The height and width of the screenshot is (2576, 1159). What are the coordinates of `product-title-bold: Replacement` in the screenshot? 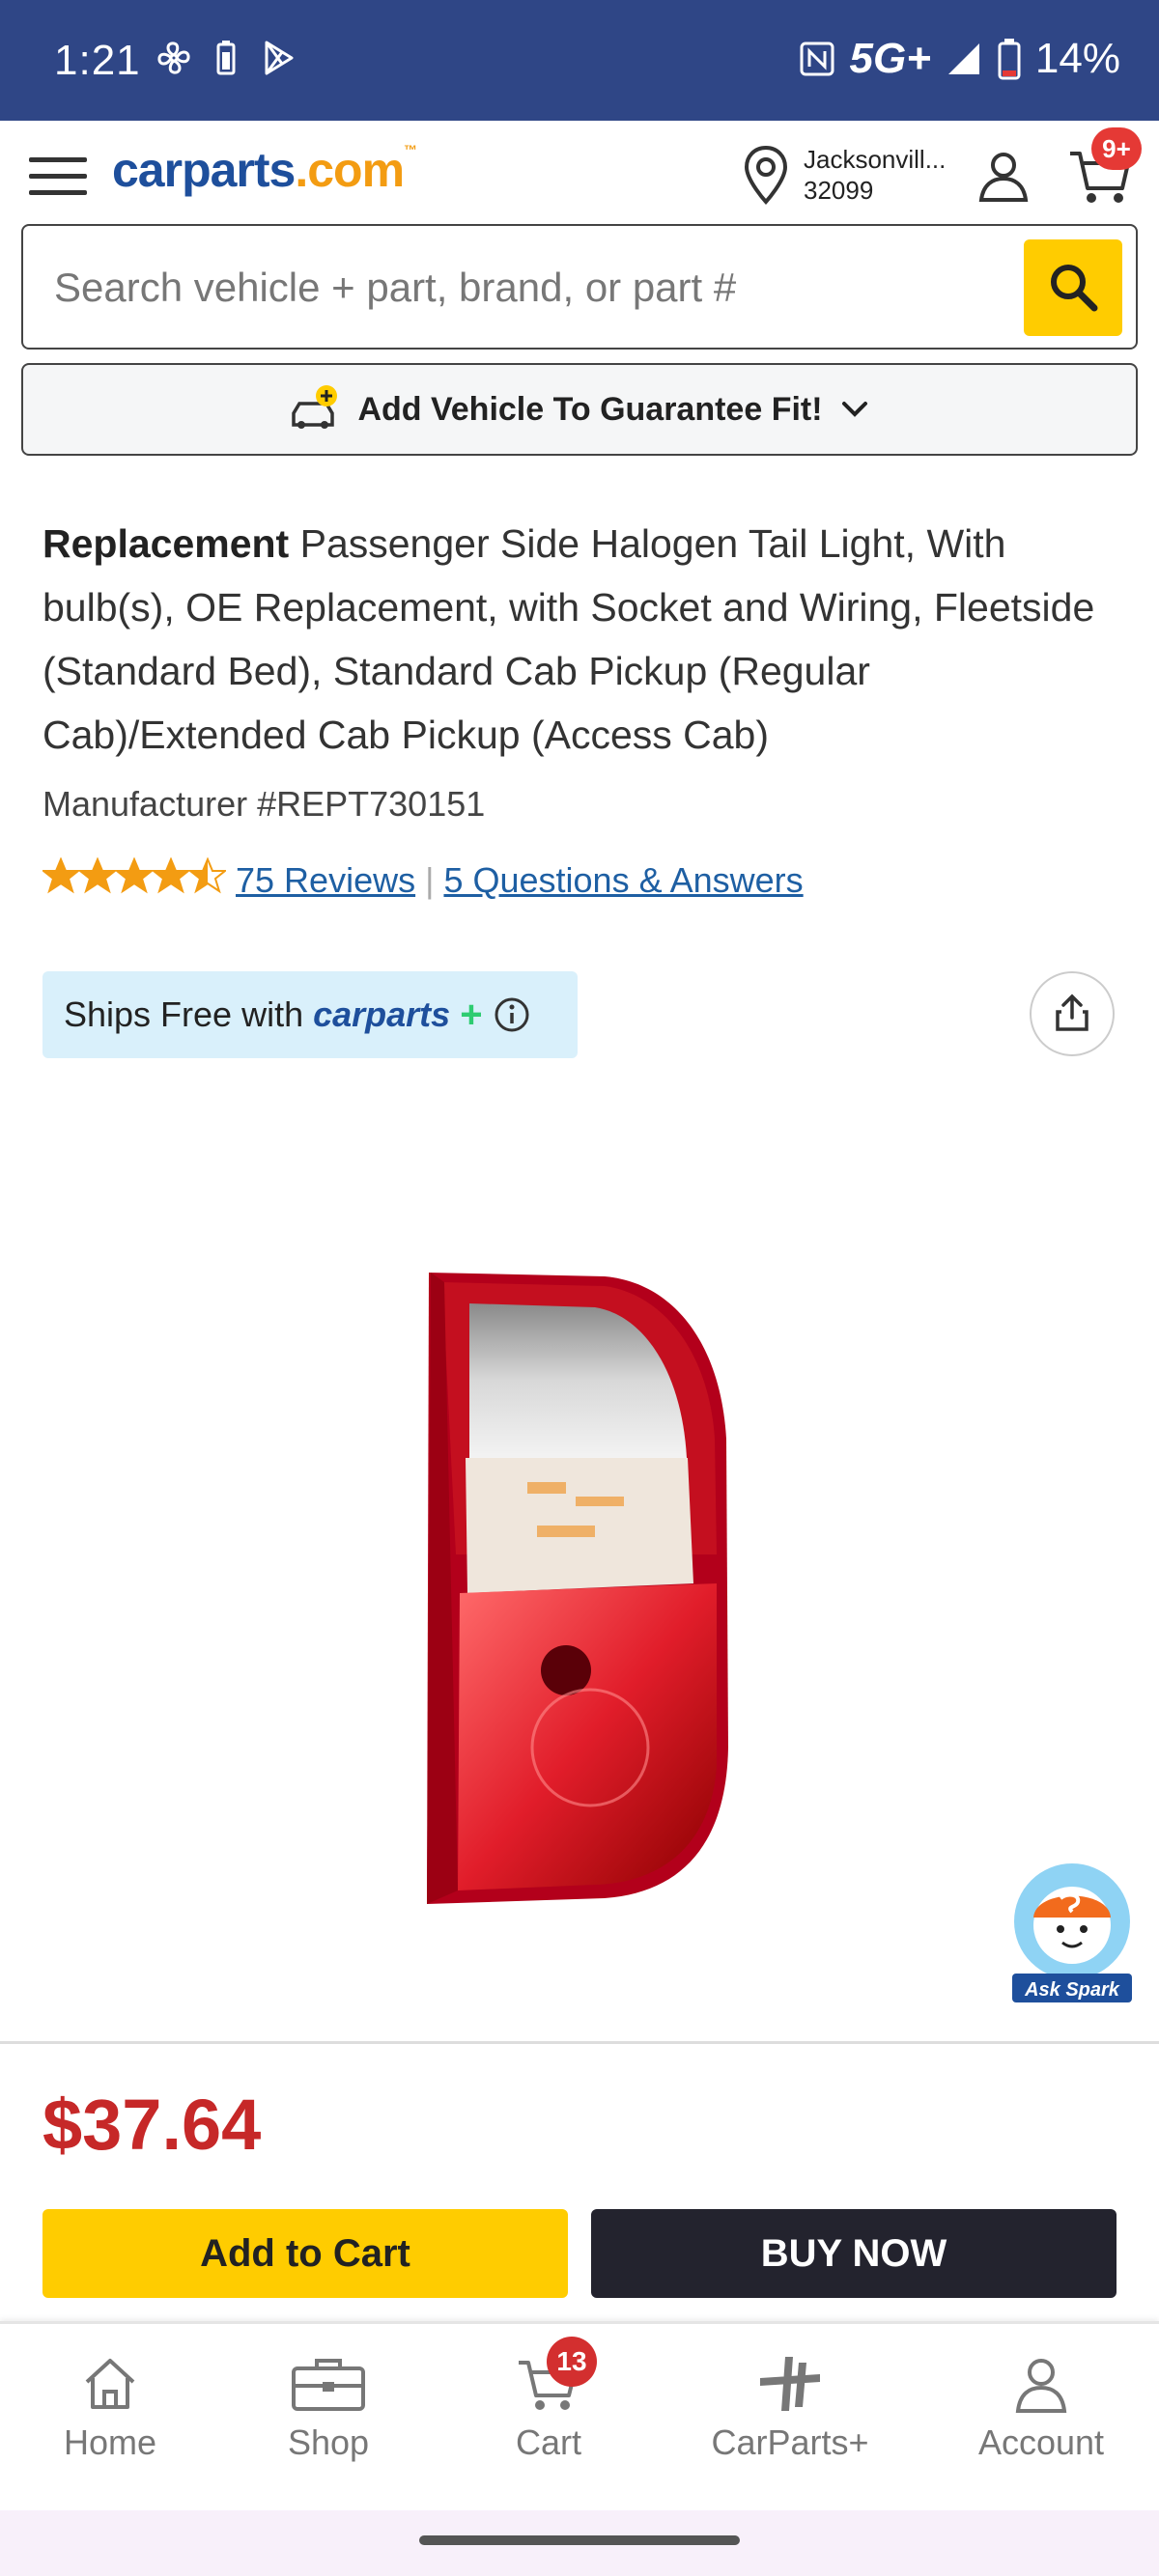 It's located at (166, 544).